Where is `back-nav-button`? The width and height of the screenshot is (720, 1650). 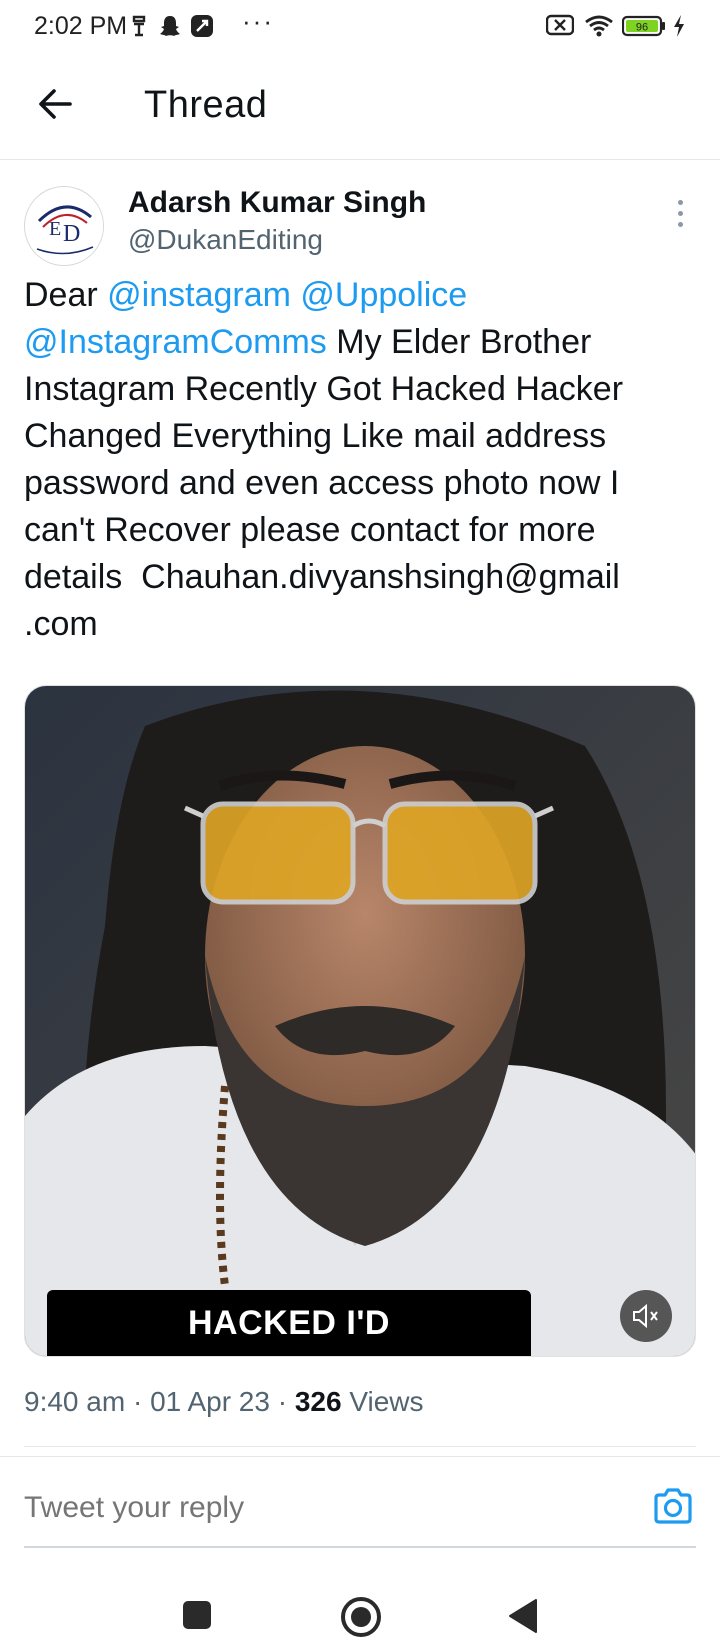
back-nav-button is located at coordinates (523, 1618).